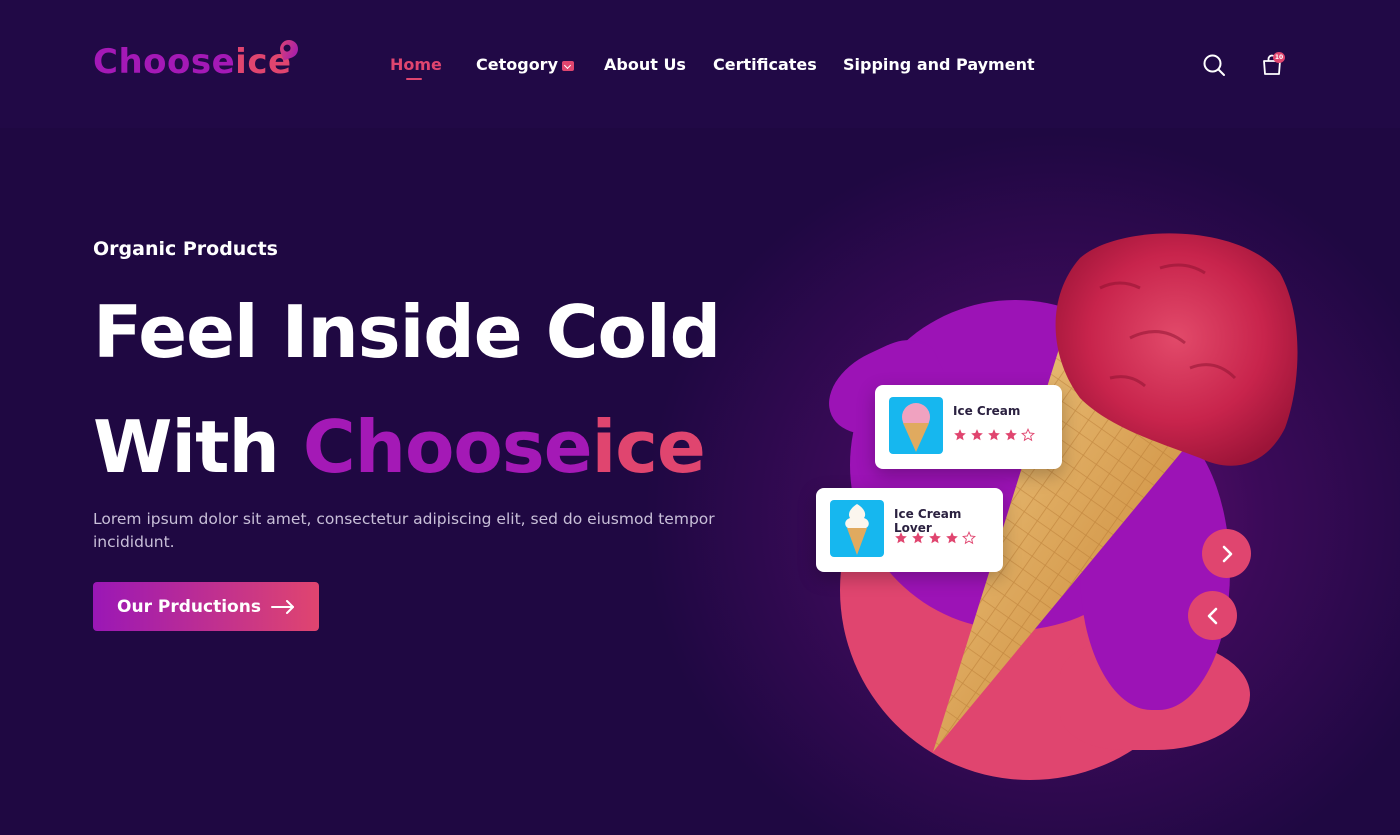 This screenshot has width=1400, height=835. I want to click on ice-cream-scoop-image, so click(1176, 349).